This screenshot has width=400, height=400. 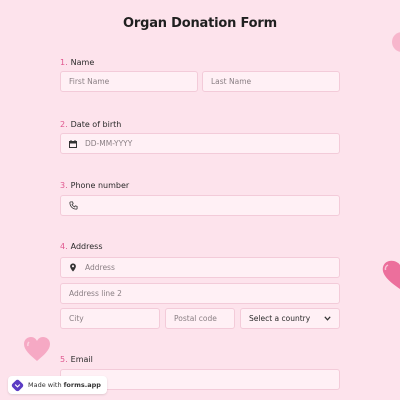 What do you see at coordinates (81, 359) in the screenshot?
I see `question-text: Email` at bounding box center [81, 359].